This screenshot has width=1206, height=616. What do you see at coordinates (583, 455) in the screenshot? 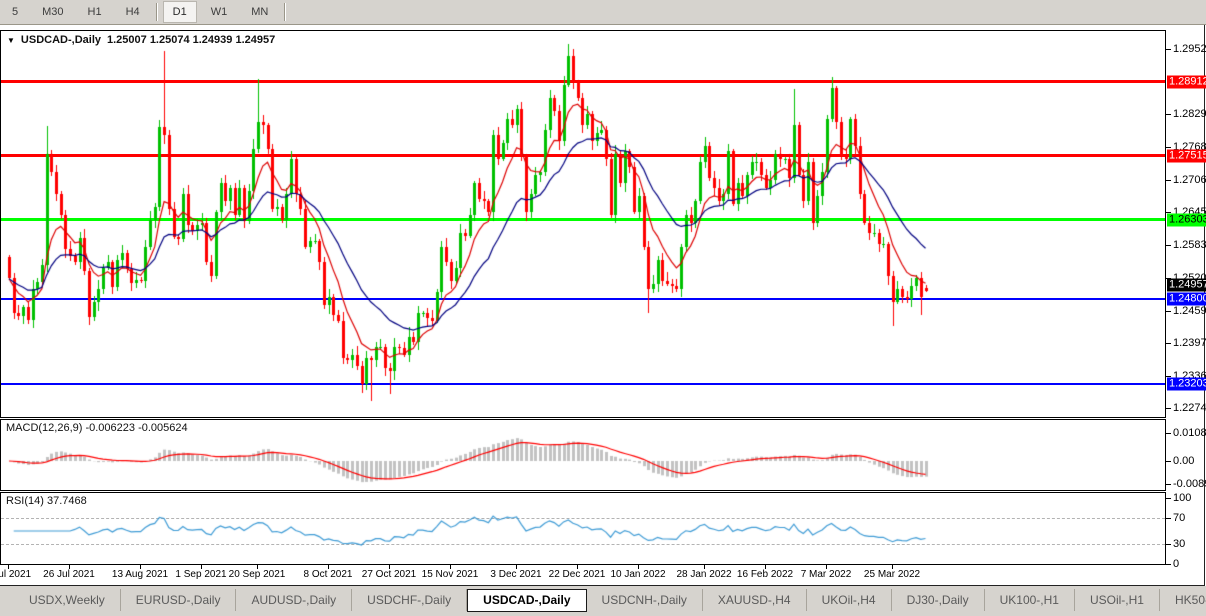
I see `macd-indicator-panel: MACD(12,26,9) -0.006223 -0.005624` at bounding box center [583, 455].